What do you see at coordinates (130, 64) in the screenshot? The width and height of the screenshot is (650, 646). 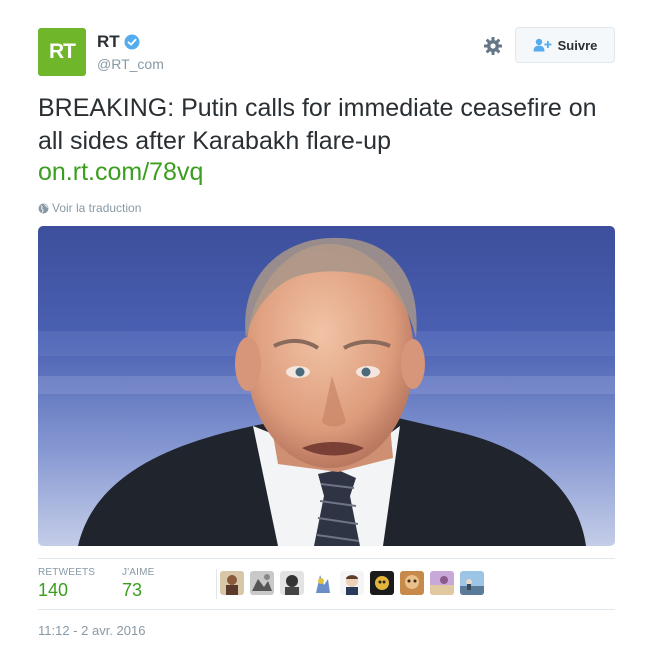 I see `account-handle: @RT_com` at bounding box center [130, 64].